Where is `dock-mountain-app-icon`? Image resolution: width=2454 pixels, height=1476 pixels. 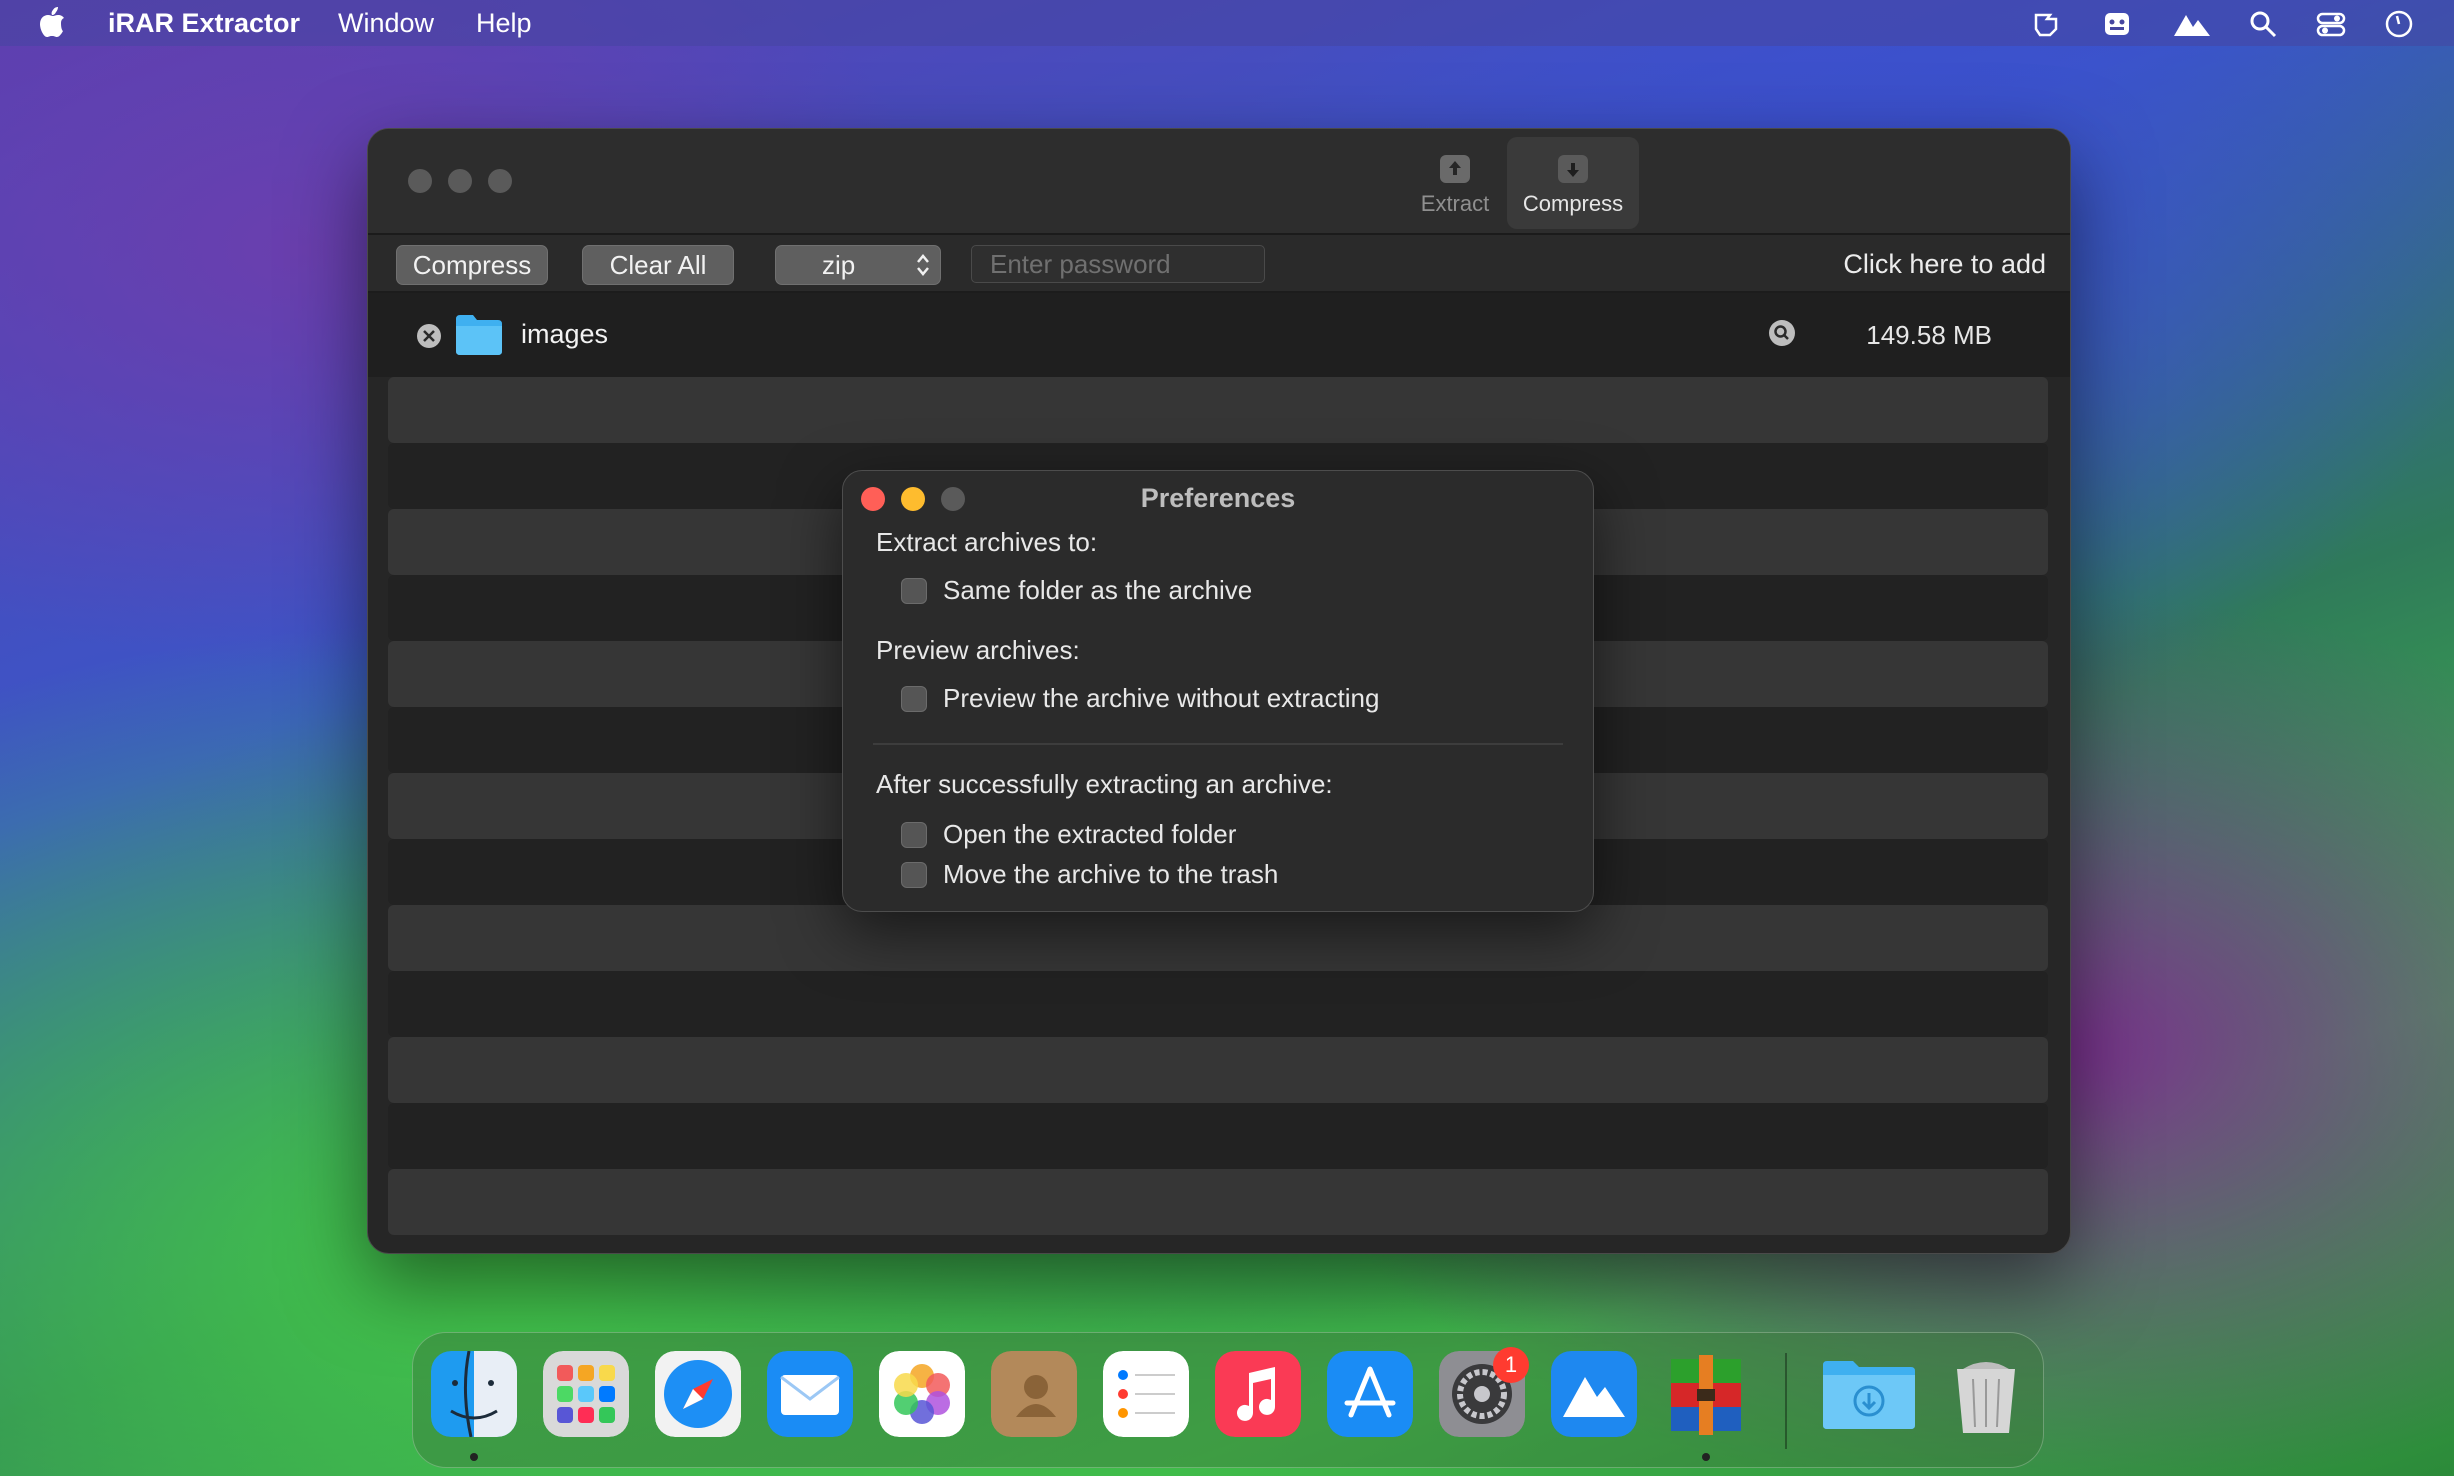 dock-mountain-app-icon is located at coordinates (1594, 1394).